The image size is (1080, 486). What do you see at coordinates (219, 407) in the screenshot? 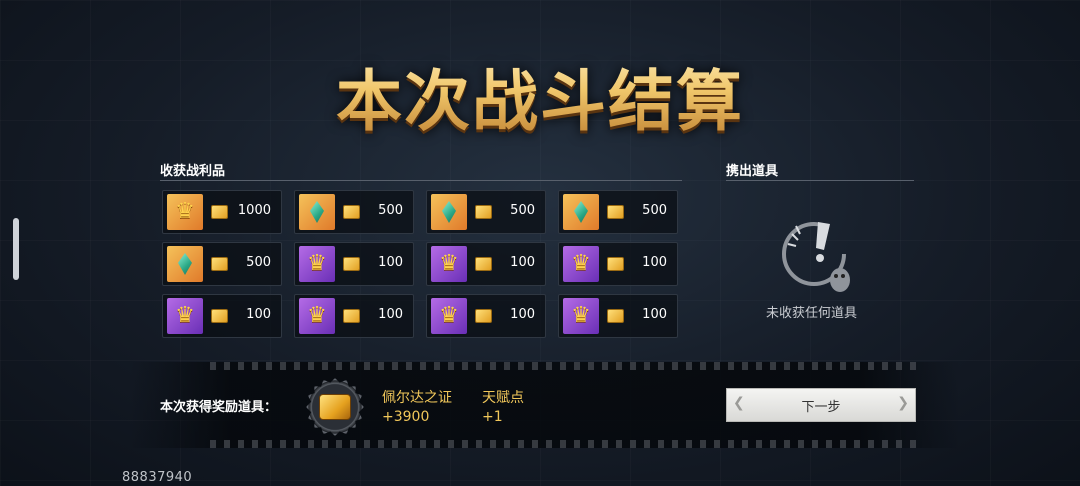
I see `reward-label: 本次获得奖励道具：` at bounding box center [219, 407].